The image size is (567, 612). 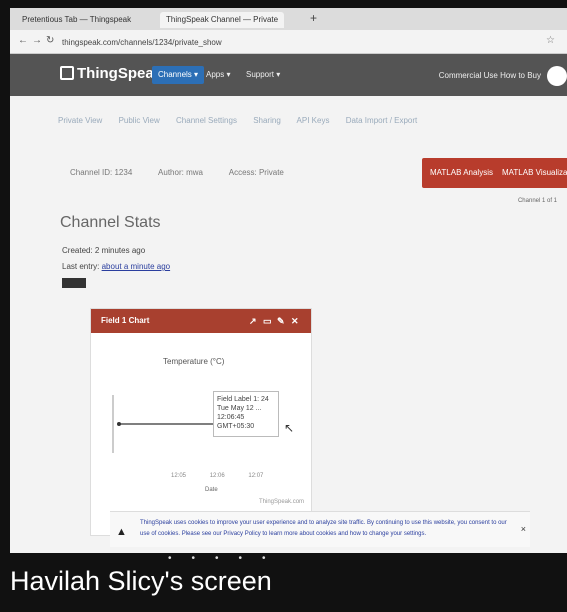 I want to click on stats-created: Created: 2 minutes ago, so click(x=103, y=250).